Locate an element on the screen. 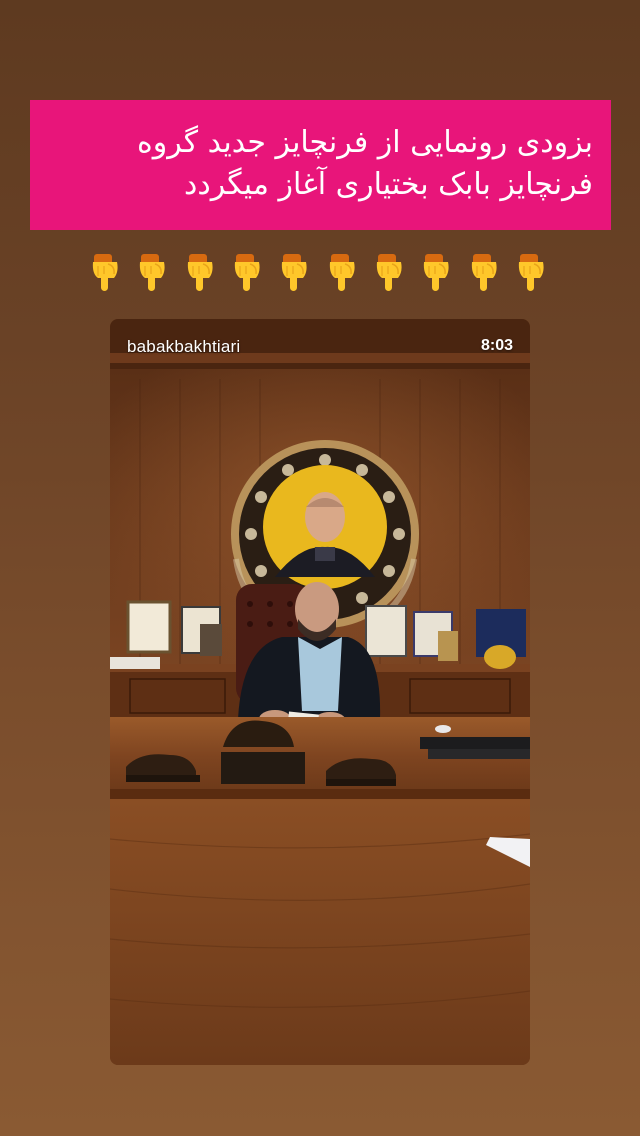  caption-line-1: بزودی رونمایی از فرنچایز جدید گروه is located at coordinates (365, 142).